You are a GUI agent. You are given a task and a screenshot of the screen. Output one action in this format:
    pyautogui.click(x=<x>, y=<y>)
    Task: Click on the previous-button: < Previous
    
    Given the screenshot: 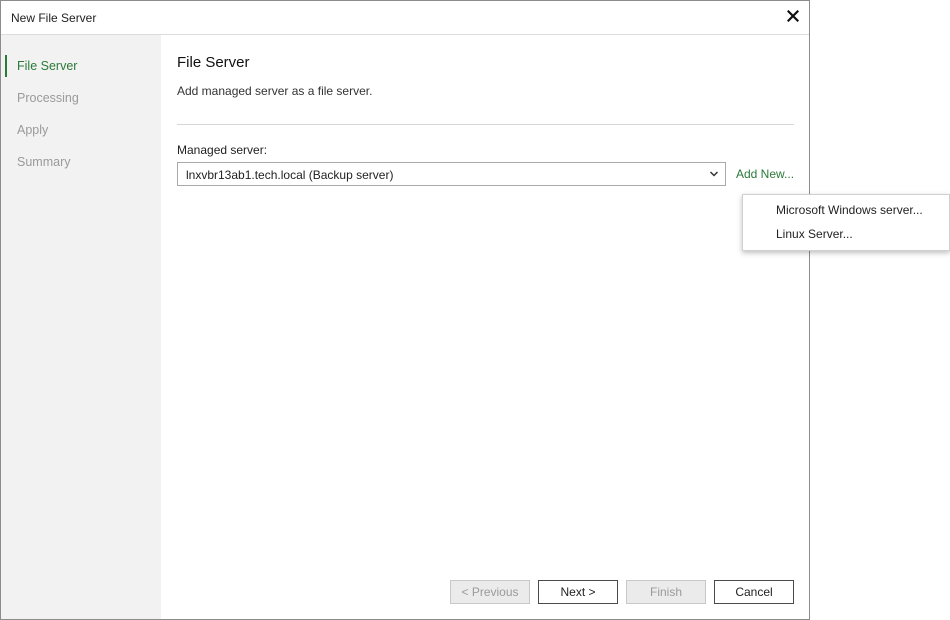 What is the action you would take?
    pyautogui.click(x=490, y=592)
    